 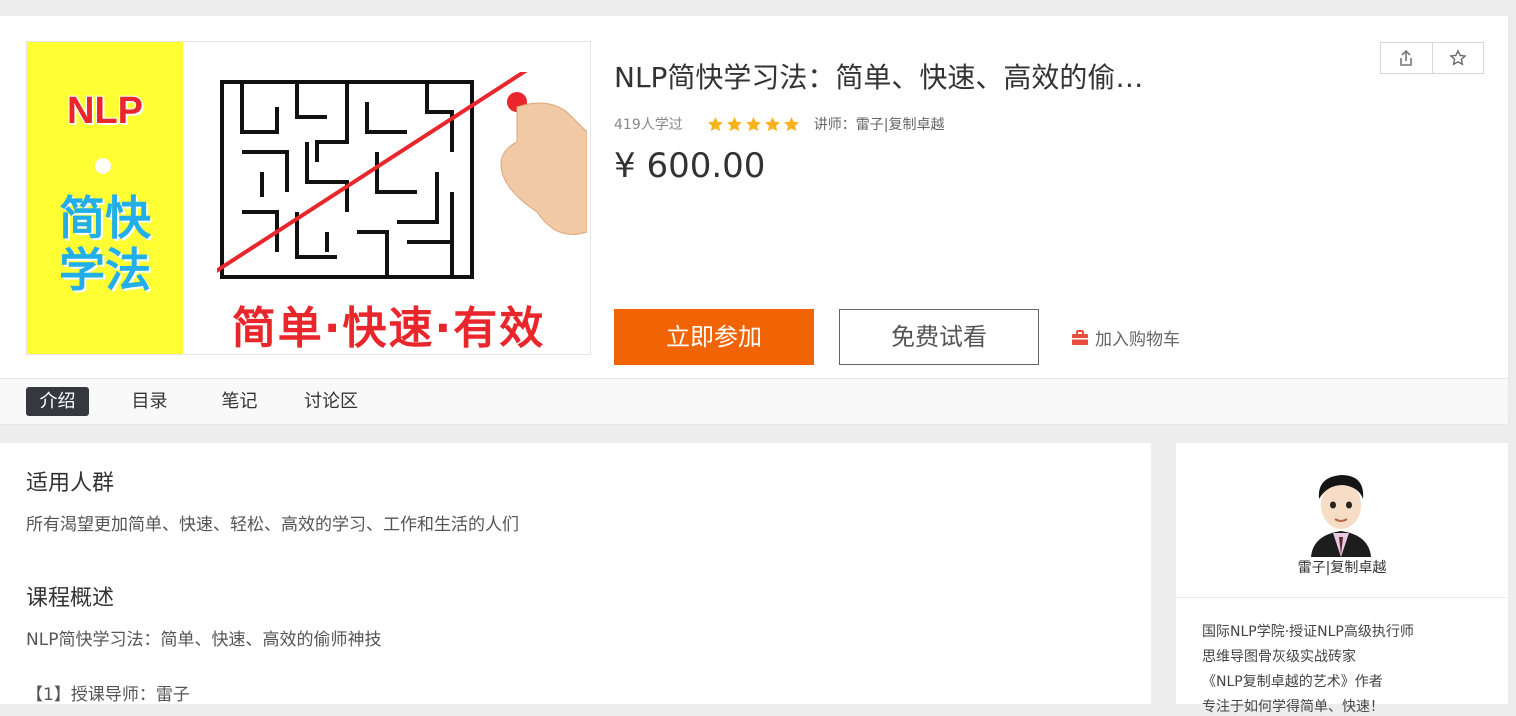 What do you see at coordinates (648, 125) in the screenshot?
I see `learner-count: 419人学过` at bounding box center [648, 125].